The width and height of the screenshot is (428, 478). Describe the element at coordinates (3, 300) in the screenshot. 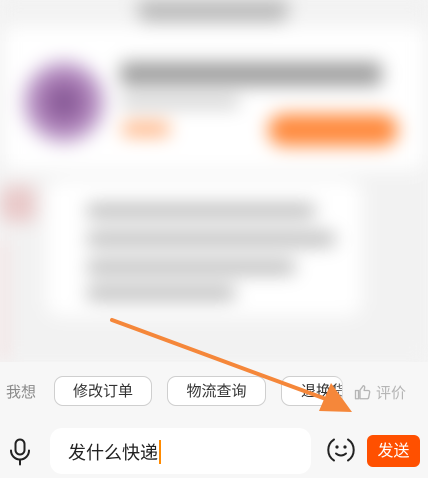

I see `blurred-edge` at that location.